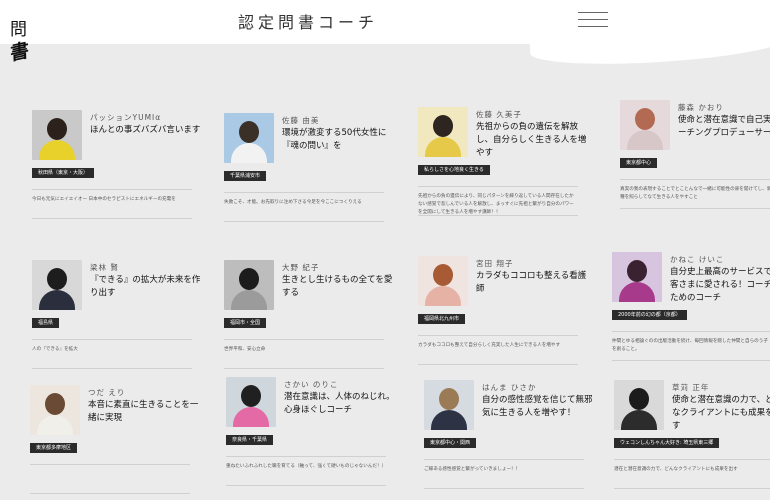 The height and width of the screenshot is (500, 770). Describe the element at coordinates (724, 126) in the screenshot. I see `coach-catchphrase: 使命と潜在意識で自己実現コーチングプロデューサー` at that location.